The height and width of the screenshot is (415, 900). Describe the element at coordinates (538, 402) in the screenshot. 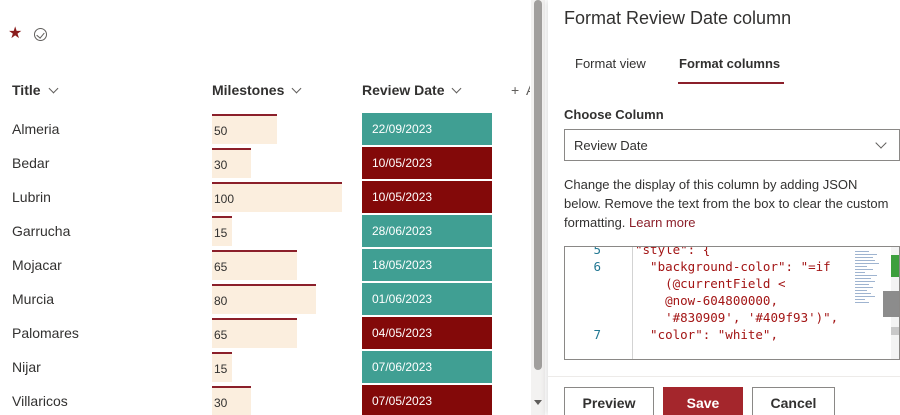

I see `scroll-down-arrow-icon` at that location.